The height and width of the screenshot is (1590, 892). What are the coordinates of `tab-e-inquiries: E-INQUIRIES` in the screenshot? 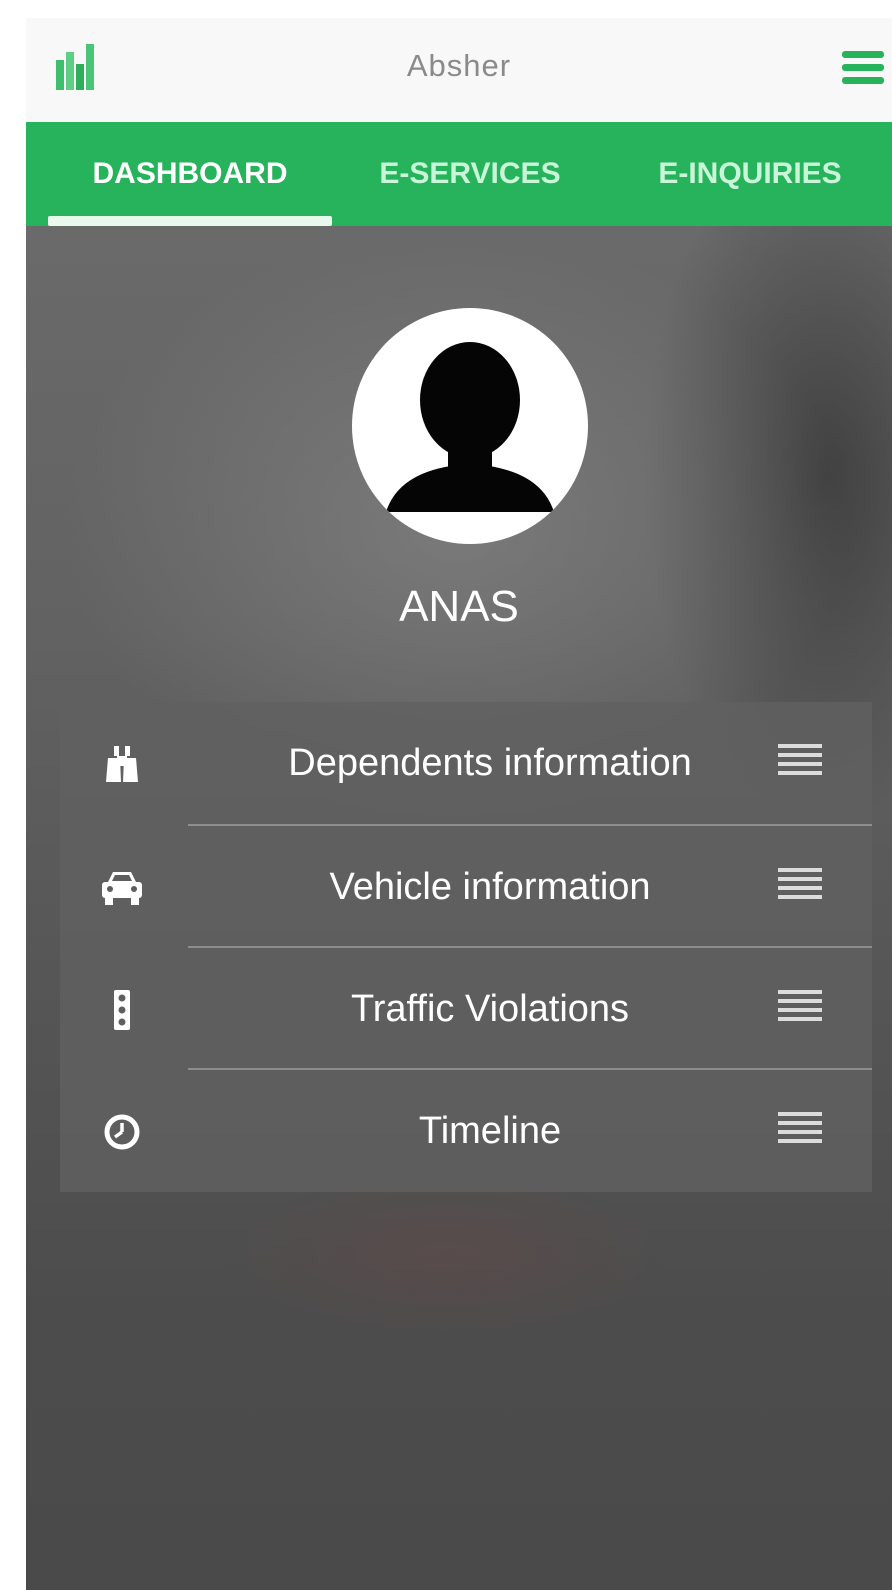 It's located at (750, 174).